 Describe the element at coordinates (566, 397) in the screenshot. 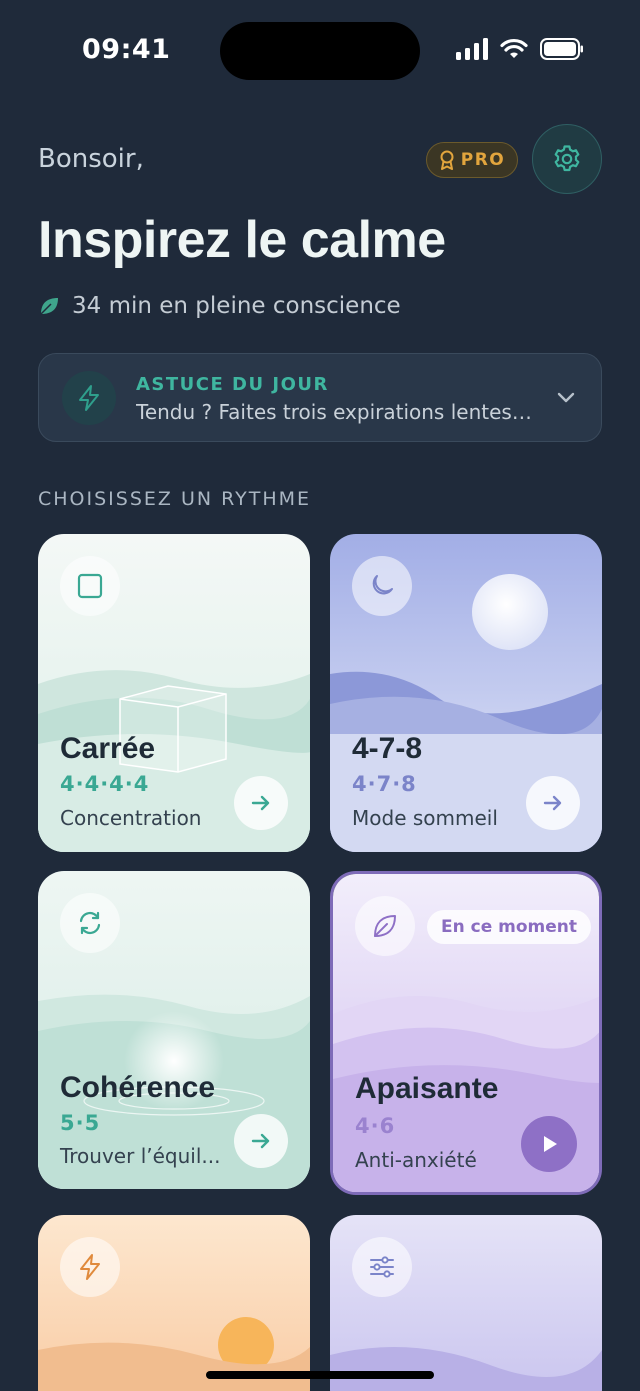

I see `chevron-down-icon` at that location.